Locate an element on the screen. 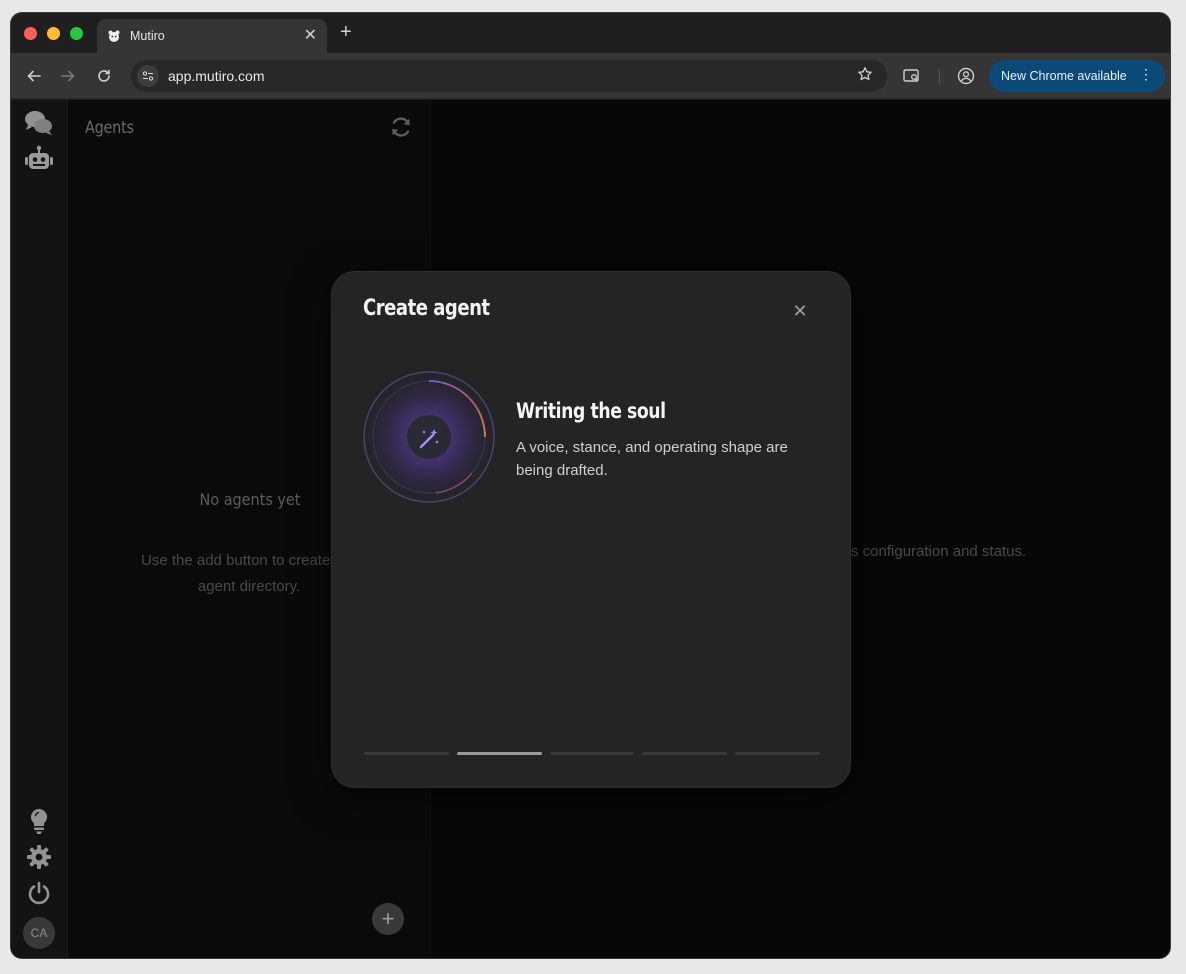 This screenshot has height=974, width=1186. toolbar-divider is located at coordinates (939, 76).